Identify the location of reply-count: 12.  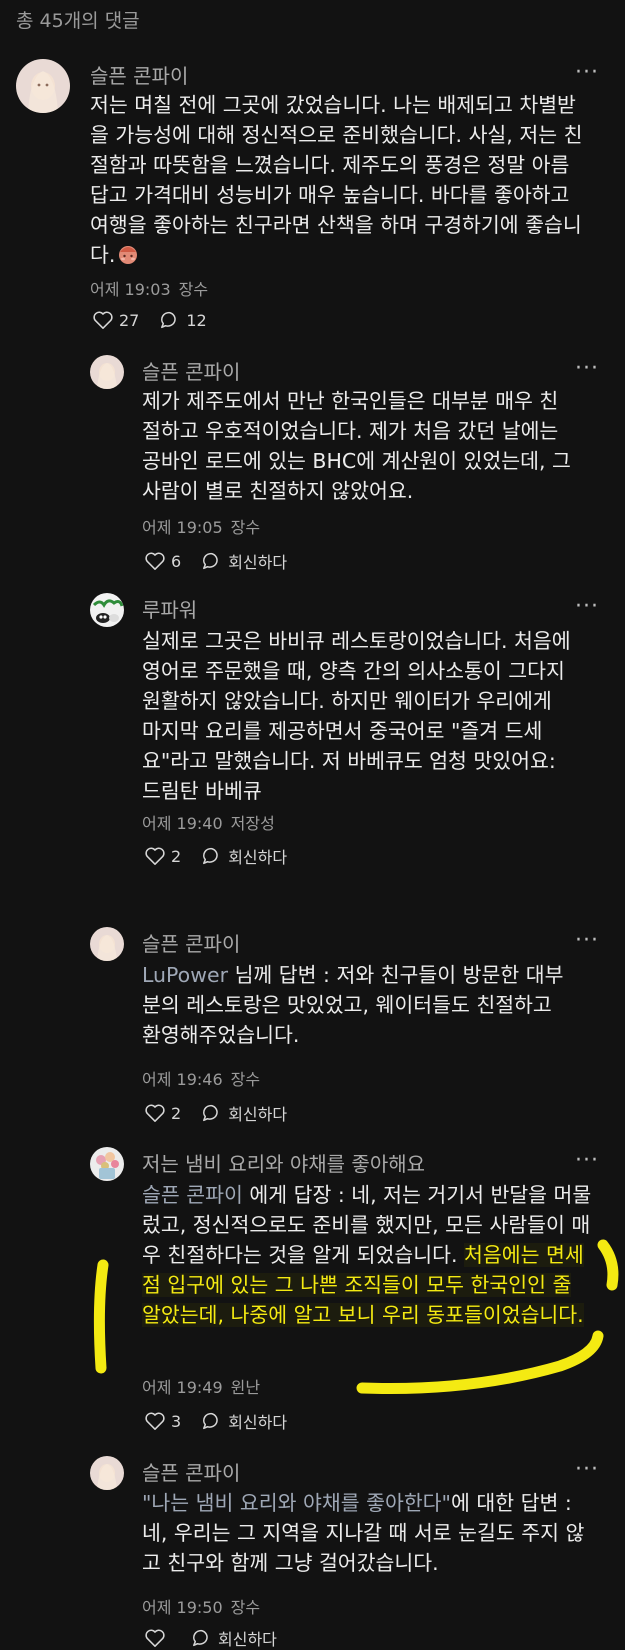
(196, 320).